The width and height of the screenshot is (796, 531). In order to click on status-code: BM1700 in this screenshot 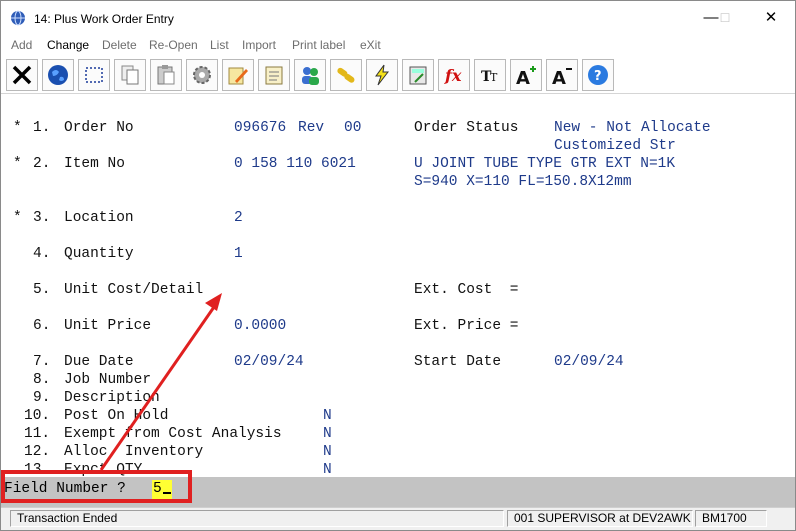, I will do `click(731, 518)`.